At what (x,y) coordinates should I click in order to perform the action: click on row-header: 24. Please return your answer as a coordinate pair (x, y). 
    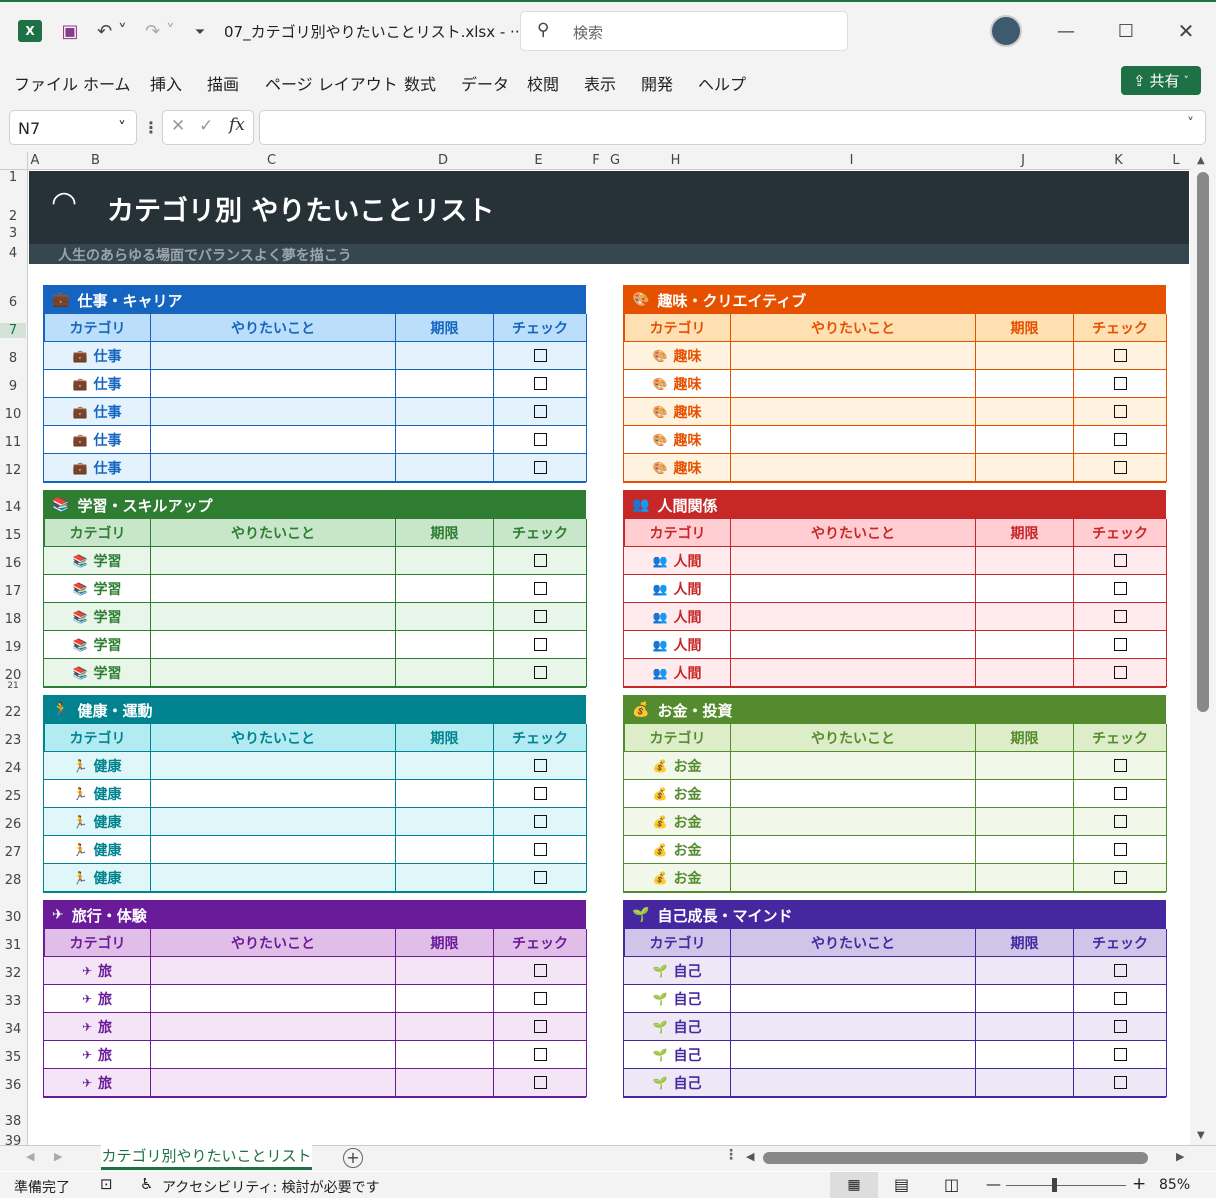
    Looking at the image, I should click on (13, 768).